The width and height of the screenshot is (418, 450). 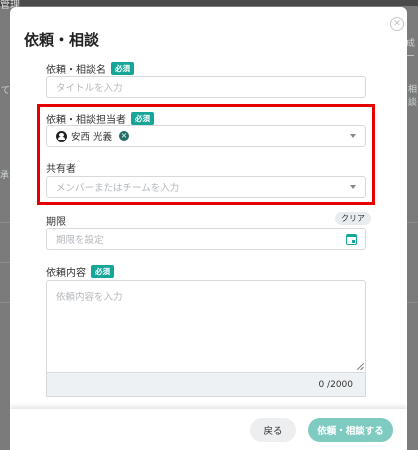 What do you see at coordinates (66, 273) in the screenshot?
I see `content-label-text: 依頼内容` at bounding box center [66, 273].